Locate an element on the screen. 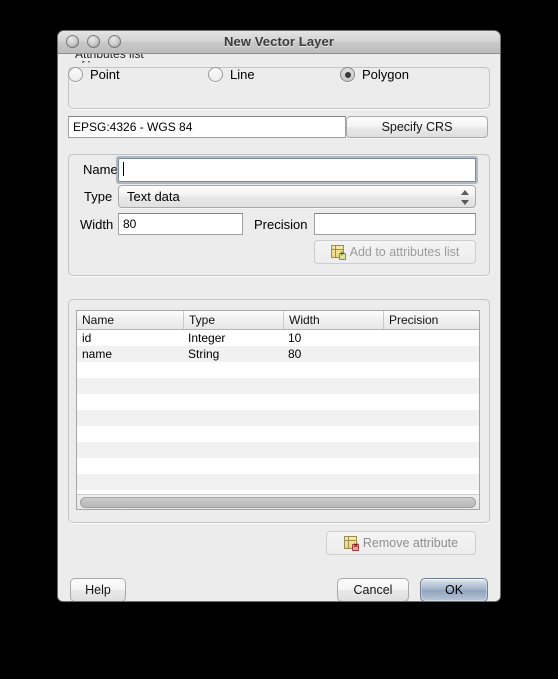  table-row: id Integer 10 is located at coordinates (278, 338).